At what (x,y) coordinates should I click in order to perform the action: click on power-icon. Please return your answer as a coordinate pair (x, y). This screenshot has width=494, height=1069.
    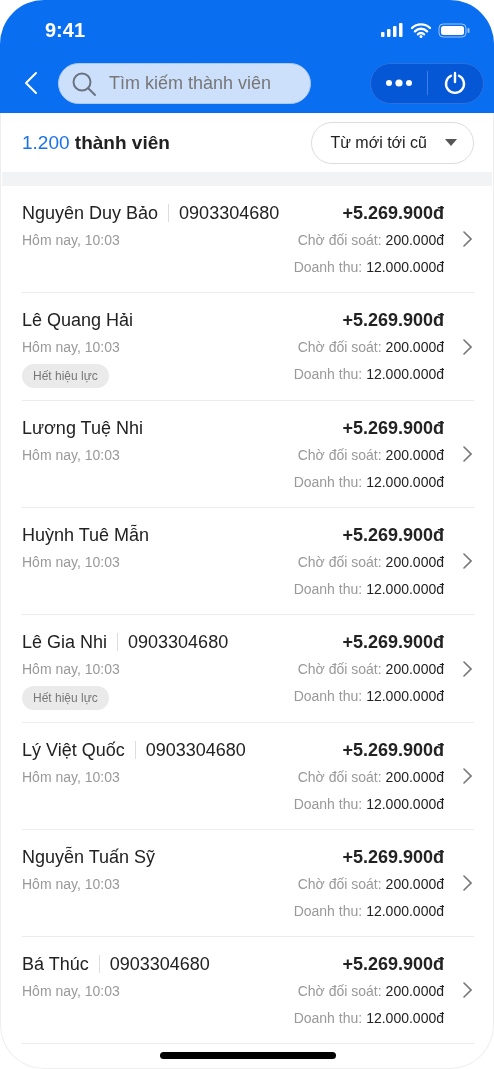
    Looking at the image, I should click on (455, 83).